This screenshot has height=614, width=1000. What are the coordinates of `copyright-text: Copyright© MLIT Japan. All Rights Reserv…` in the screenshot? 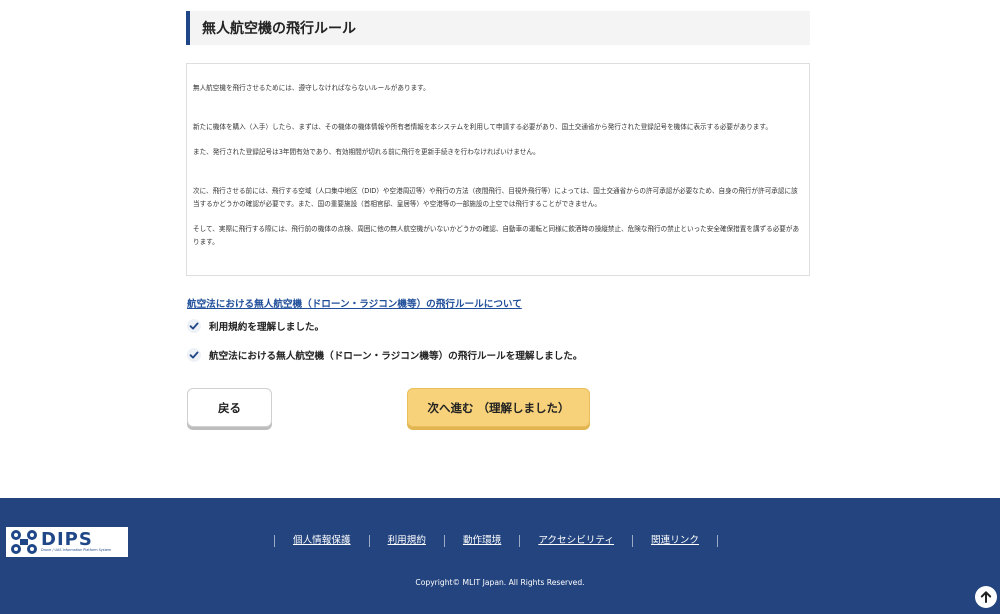 It's located at (500, 582).